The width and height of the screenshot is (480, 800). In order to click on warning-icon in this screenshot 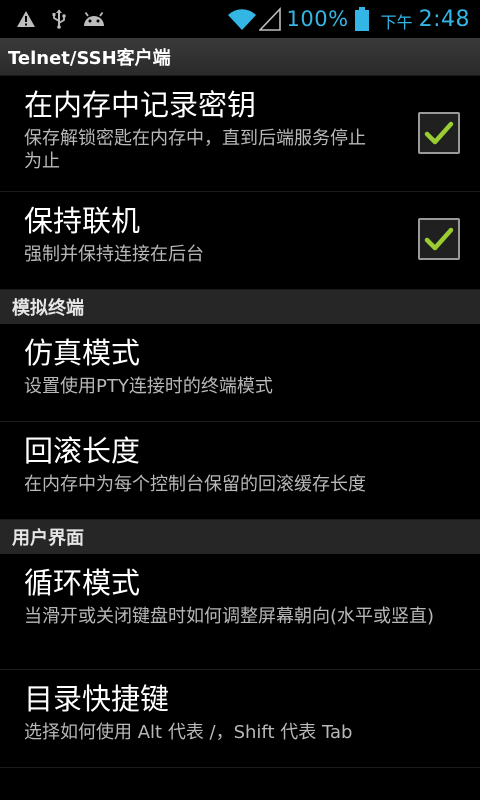, I will do `click(26, 19)`.